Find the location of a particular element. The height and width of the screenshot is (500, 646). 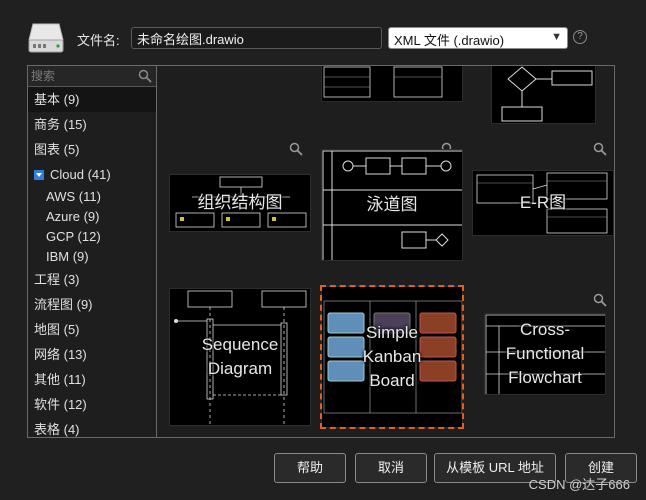

template-label: 组织结构图 is located at coordinates (240, 202).